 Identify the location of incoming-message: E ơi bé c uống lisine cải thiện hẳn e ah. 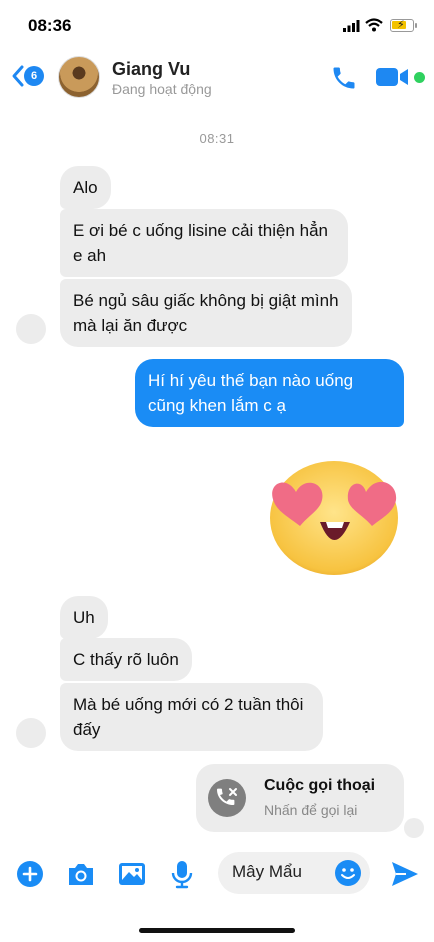
(204, 243).